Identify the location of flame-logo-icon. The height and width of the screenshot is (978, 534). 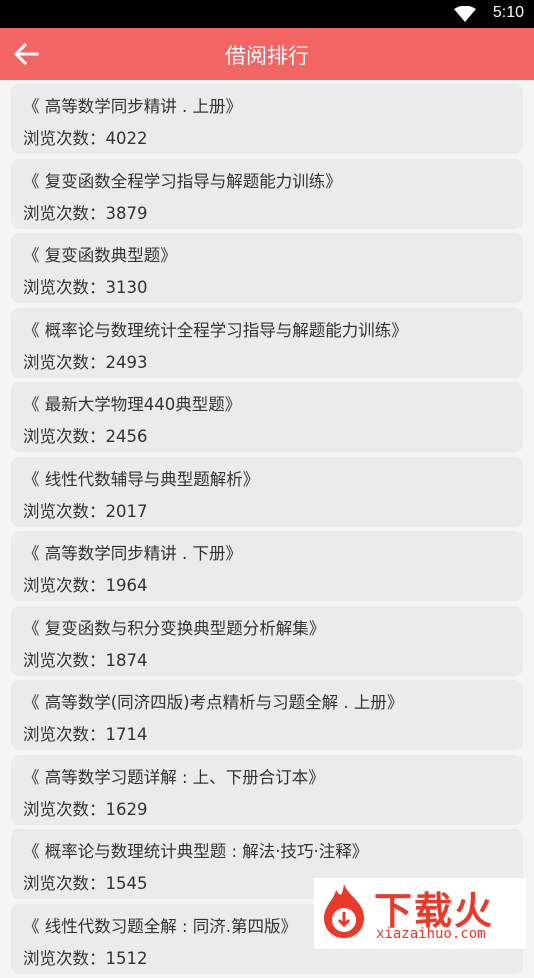
(344, 911).